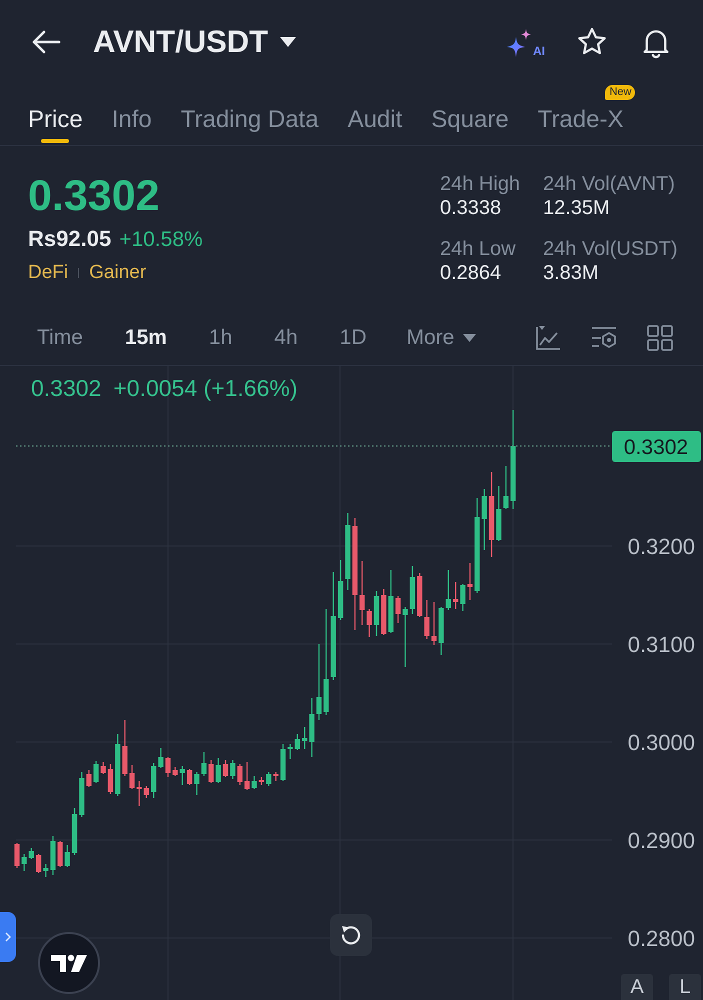 The image size is (703, 1000). Describe the element at coordinates (375, 114) in the screenshot. I see `tab: Audit` at that location.